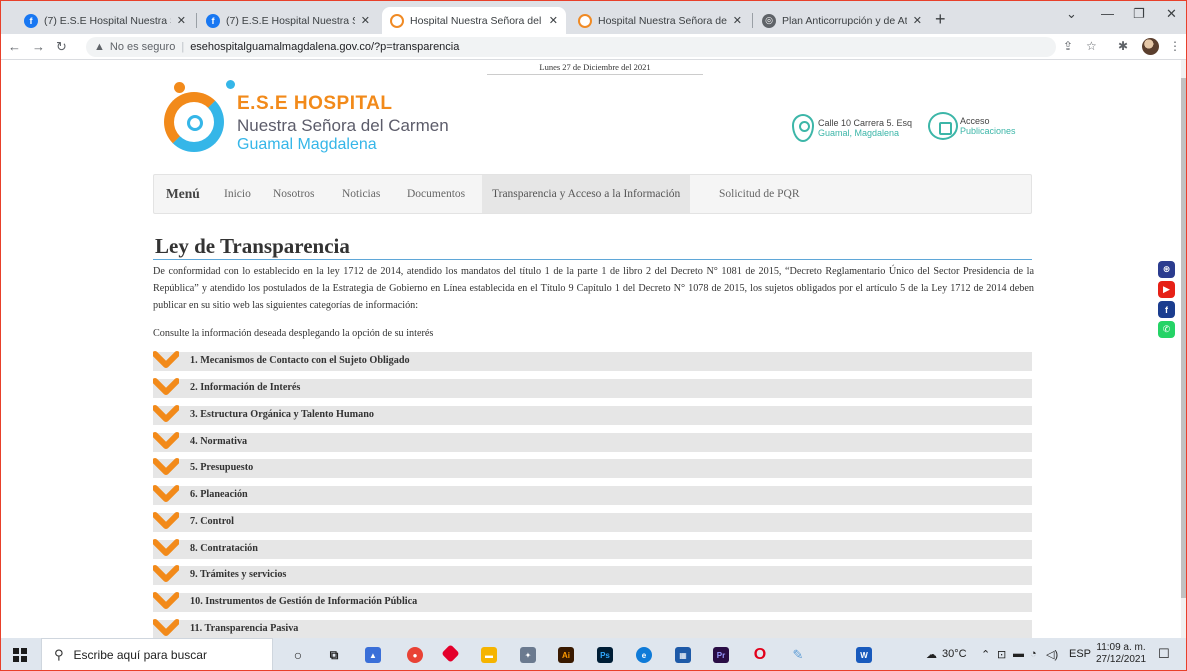 Image resolution: width=1187 pixels, height=671 pixels. I want to click on whatsapp-icon: ✆, so click(1166, 329).